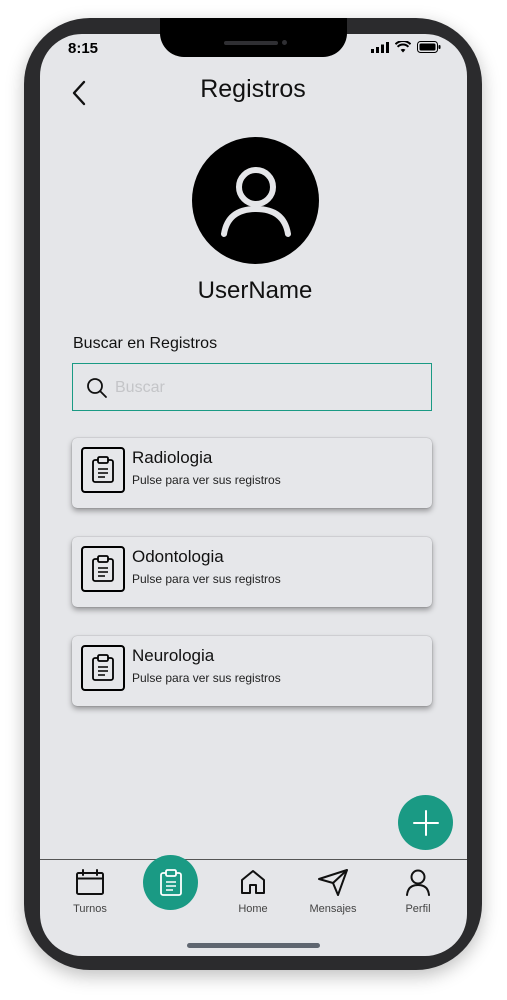 This screenshot has width=507, height=1000. I want to click on username: UserName, so click(255, 290).